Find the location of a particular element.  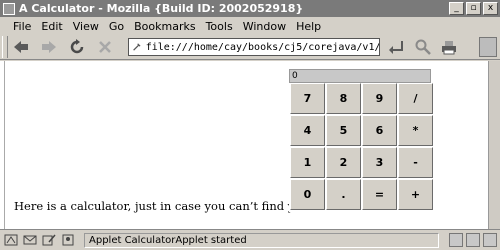

back-arrow-icon is located at coordinates (21, 47).